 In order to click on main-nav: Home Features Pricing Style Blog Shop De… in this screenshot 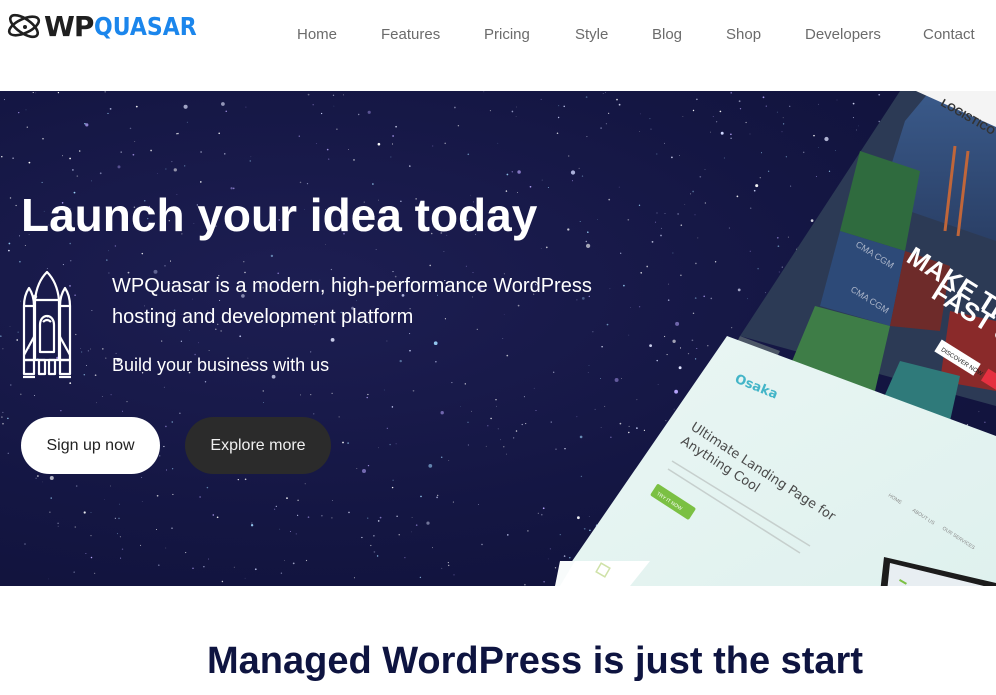, I will do `click(498, 36)`.